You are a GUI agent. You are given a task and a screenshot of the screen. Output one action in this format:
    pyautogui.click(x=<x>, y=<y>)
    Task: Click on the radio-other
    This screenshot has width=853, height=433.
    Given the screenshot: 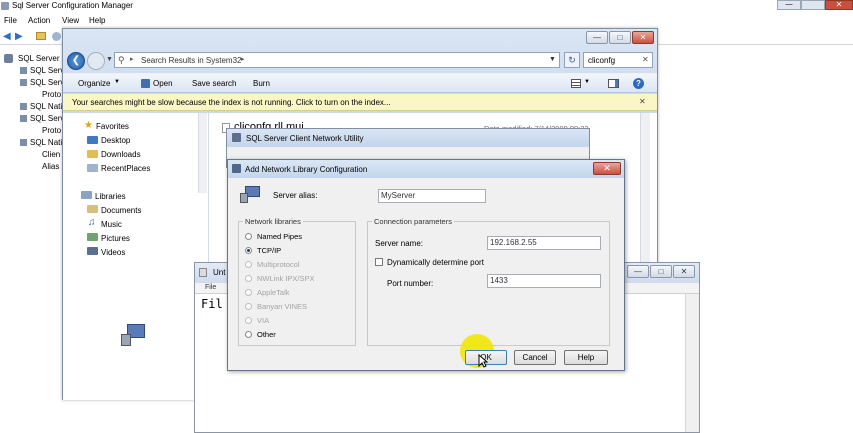 What is the action you would take?
    pyautogui.click(x=248, y=334)
    